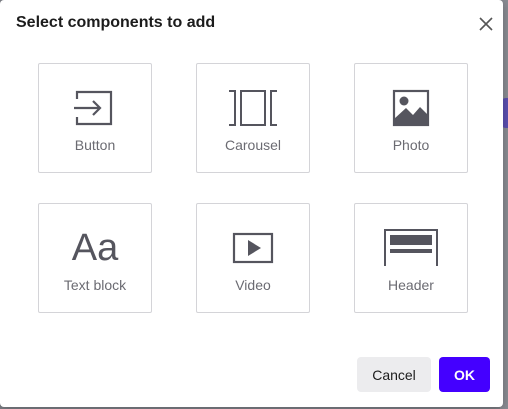 Image resolution: width=508 pixels, height=409 pixels. I want to click on component-tile-video: Video, so click(253, 258).